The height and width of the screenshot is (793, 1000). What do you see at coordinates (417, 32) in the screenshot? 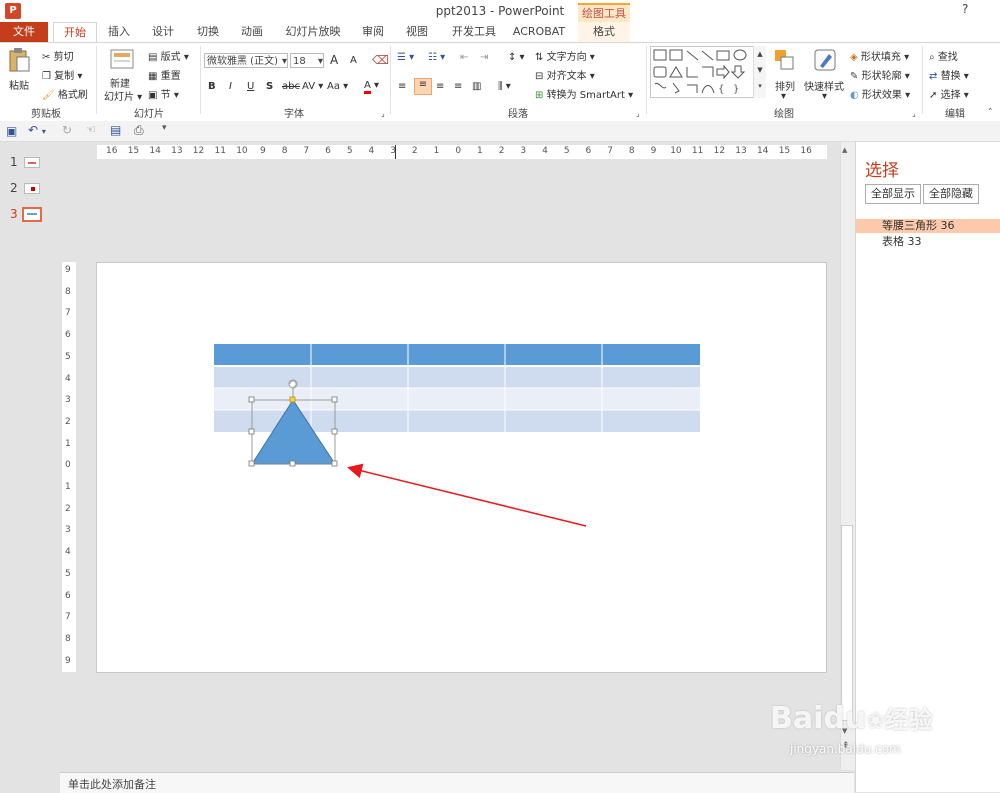
I see `tab-view: 视图` at bounding box center [417, 32].